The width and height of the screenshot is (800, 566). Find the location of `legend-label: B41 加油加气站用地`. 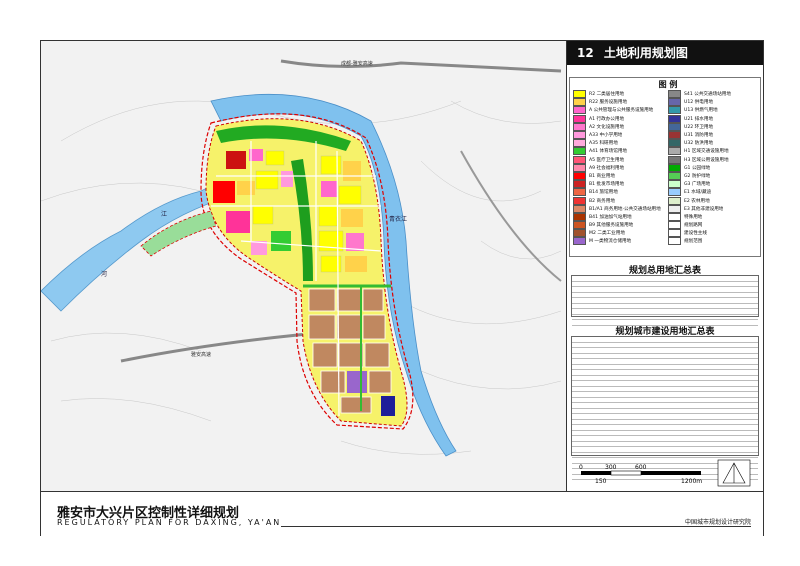

legend-label: B41 加油加气站用地 is located at coordinates (610, 217).